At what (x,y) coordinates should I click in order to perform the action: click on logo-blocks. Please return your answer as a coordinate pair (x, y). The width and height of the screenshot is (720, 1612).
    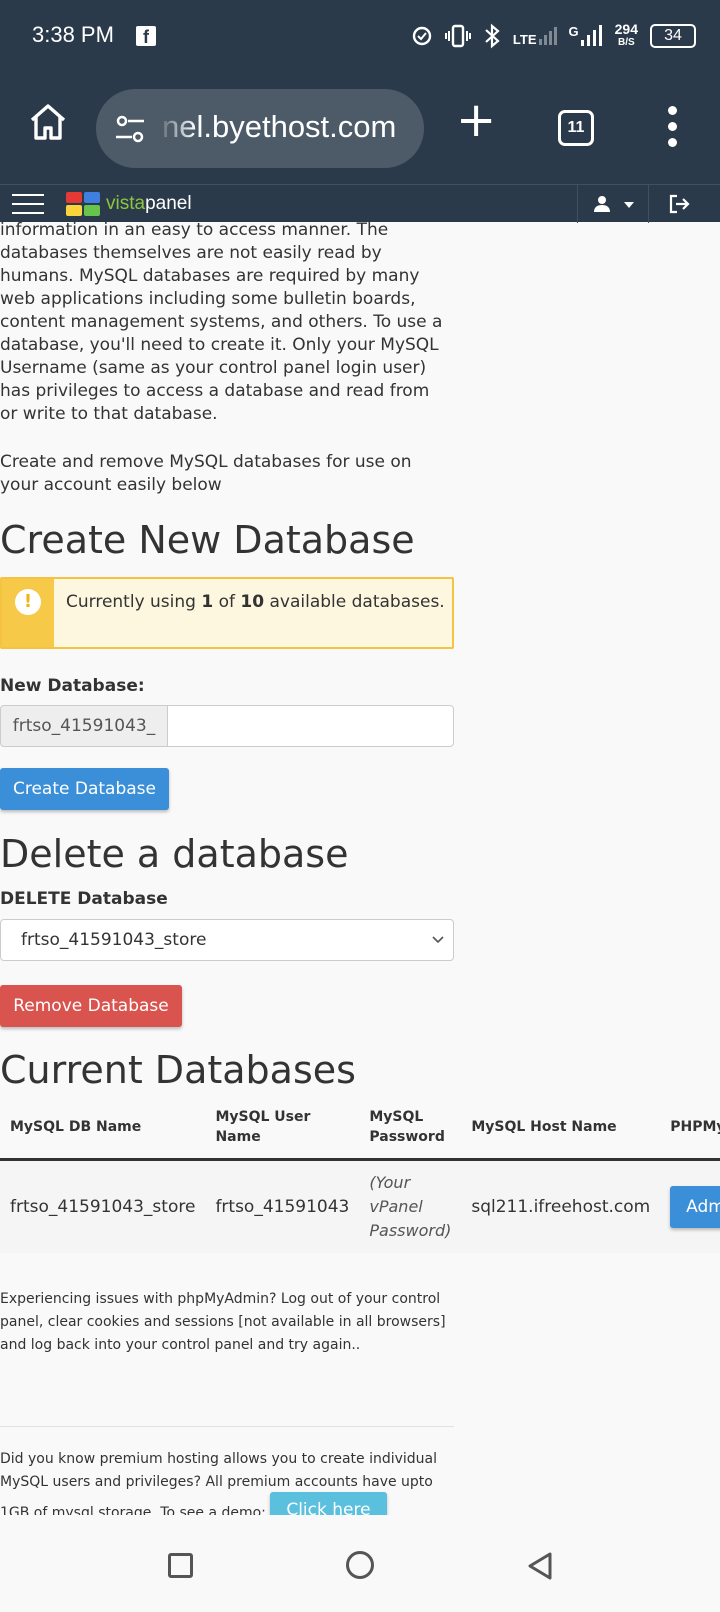
    Looking at the image, I should click on (83, 204).